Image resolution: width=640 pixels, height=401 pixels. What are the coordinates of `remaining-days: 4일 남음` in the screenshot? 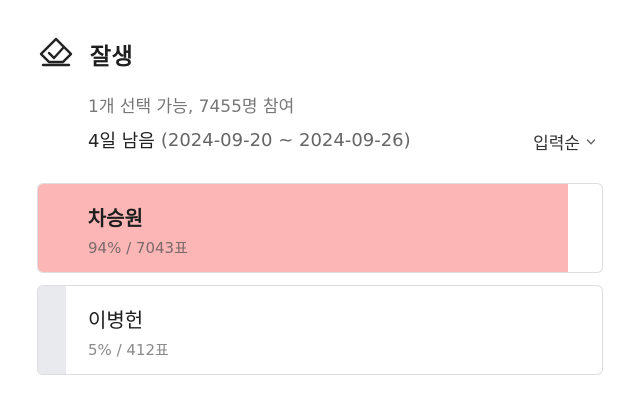 It's located at (121, 141).